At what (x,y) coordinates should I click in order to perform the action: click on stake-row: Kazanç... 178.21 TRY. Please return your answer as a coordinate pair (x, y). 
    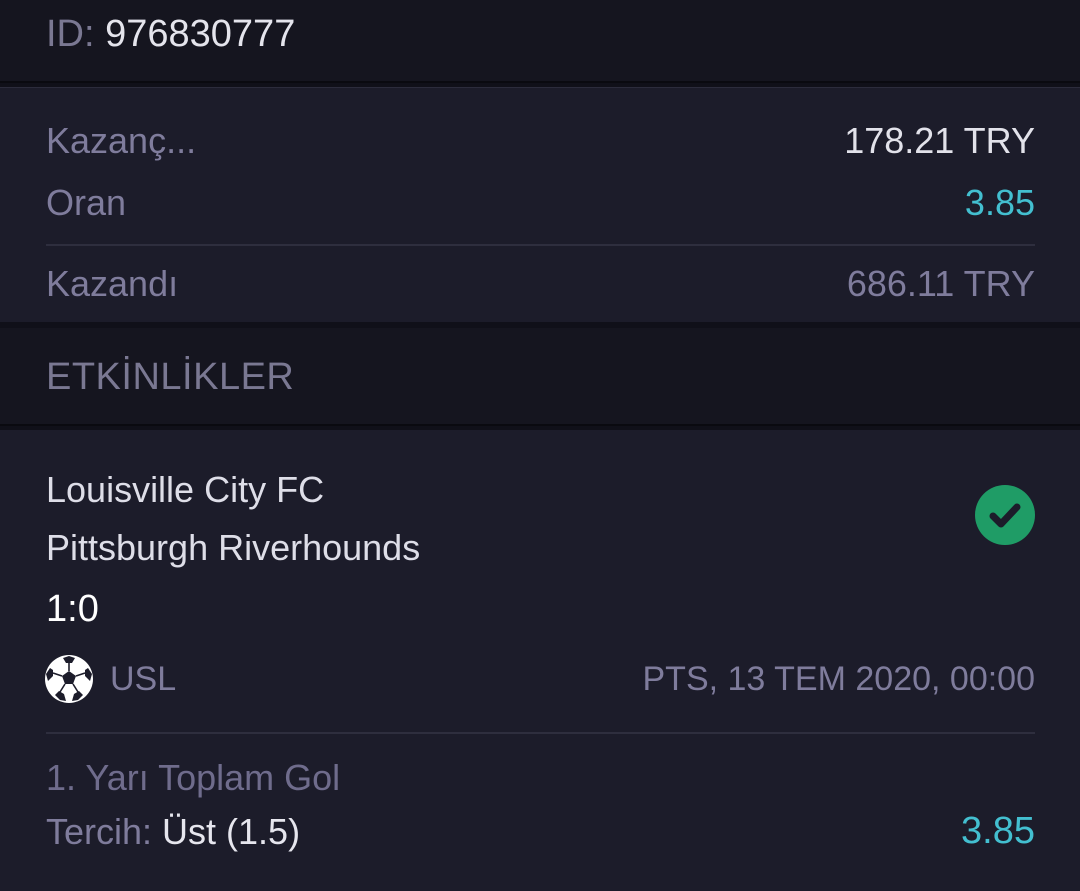
    Looking at the image, I should click on (540, 141).